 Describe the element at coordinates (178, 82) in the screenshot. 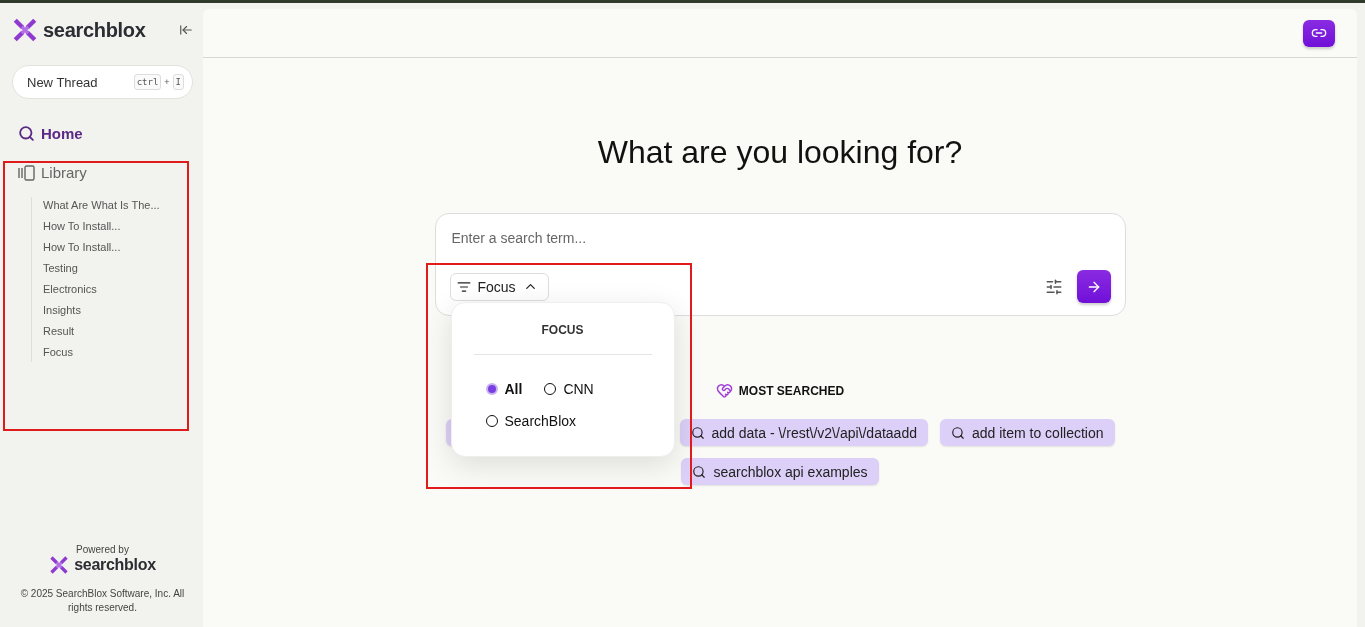

I see `keyboard-key: I` at that location.